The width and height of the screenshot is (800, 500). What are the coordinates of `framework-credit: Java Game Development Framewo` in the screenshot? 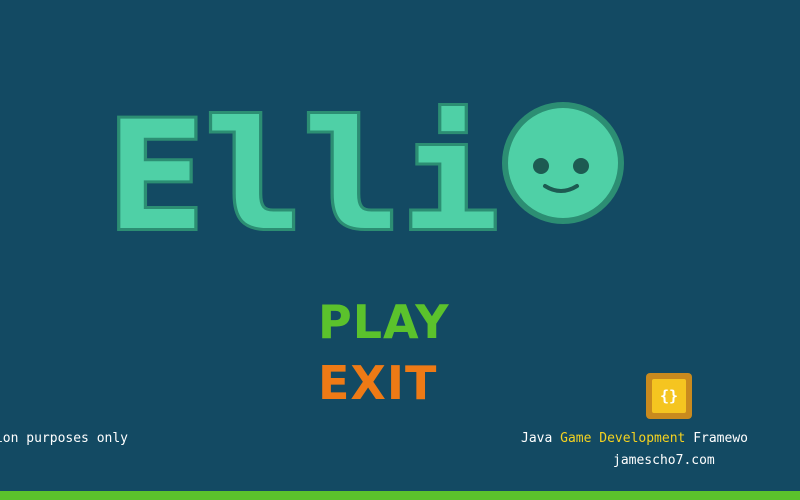 It's located at (634, 438).